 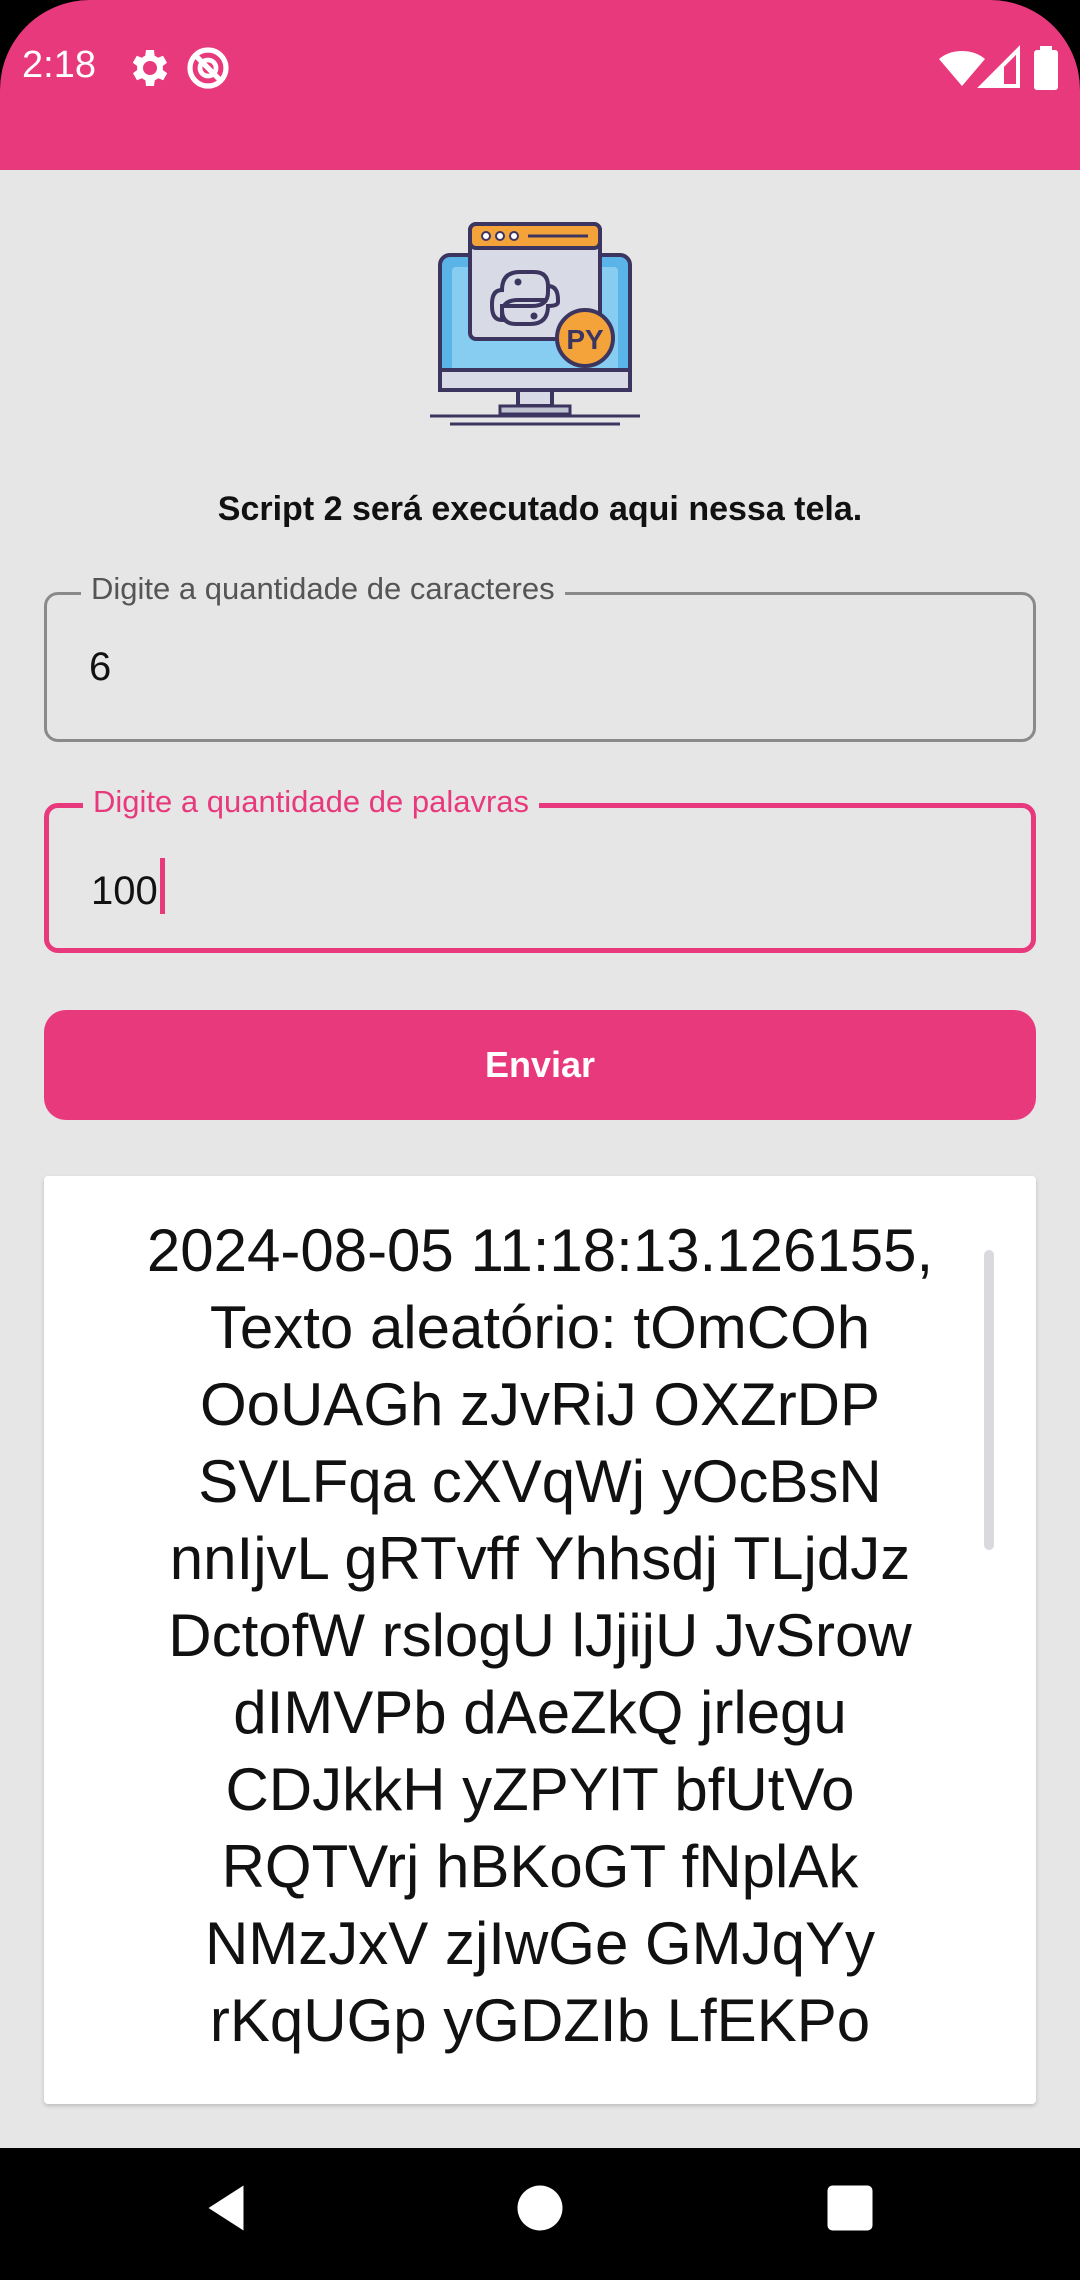 What do you see at coordinates (311, 802) in the screenshot?
I see `words-field-label: Digite a quantidade de palavras` at bounding box center [311, 802].